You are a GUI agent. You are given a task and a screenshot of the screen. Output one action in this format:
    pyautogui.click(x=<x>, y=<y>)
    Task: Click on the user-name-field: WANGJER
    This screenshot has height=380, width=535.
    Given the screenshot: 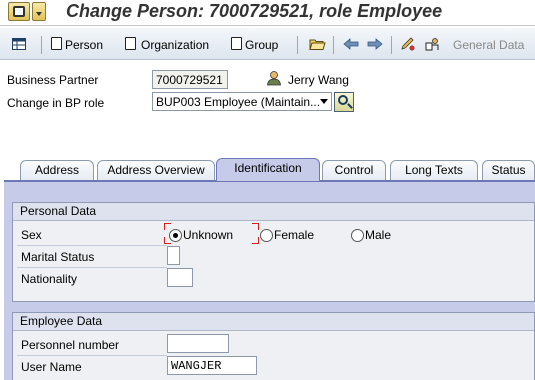 What is the action you would take?
    pyautogui.click(x=212, y=365)
    